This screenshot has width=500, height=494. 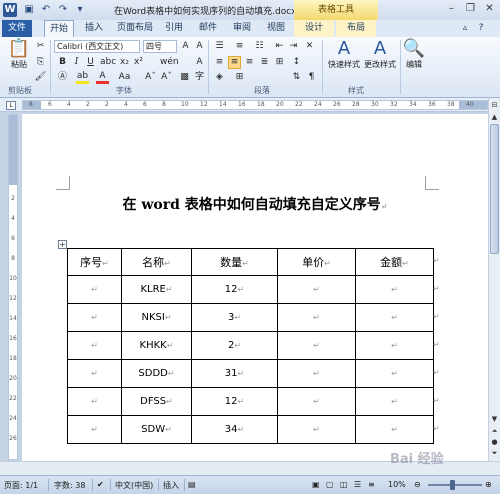 I want to click on scroll-thumb, so click(x=494, y=189).